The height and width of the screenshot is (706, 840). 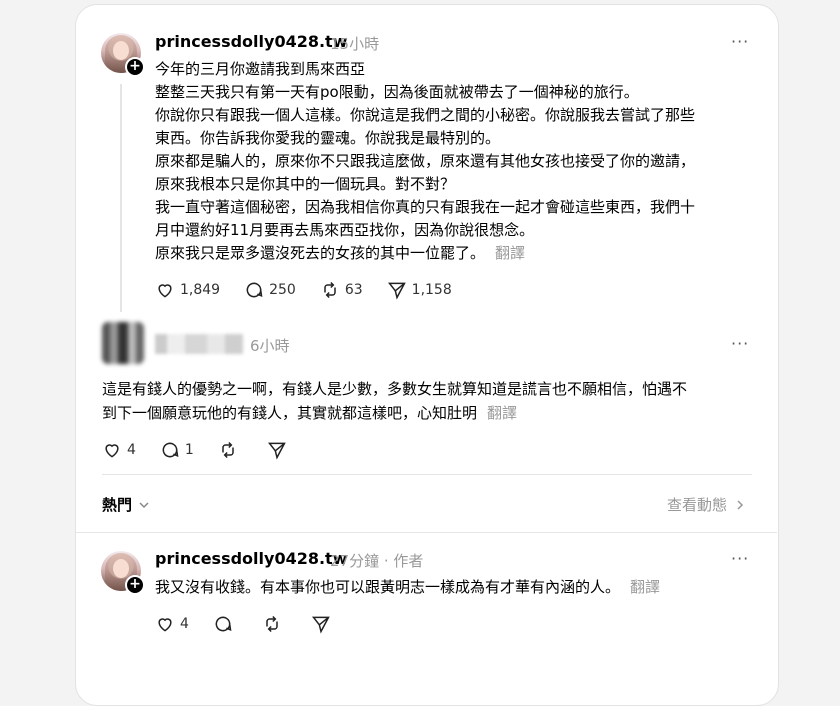 What do you see at coordinates (117, 505) in the screenshot?
I see `sort-label: 熱門` at bounding box center [117, 505].